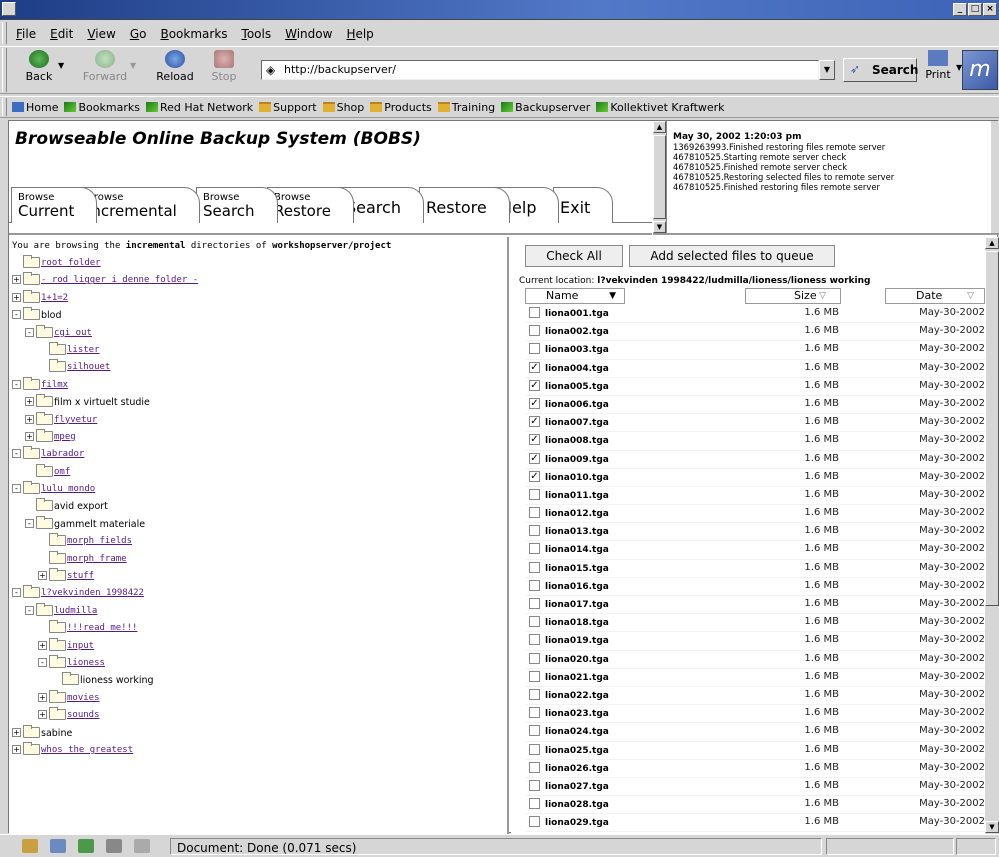 The width and height of the screenshot is (999, 857). I want to click on tree-node-label: morph fields, so click(99, 541).